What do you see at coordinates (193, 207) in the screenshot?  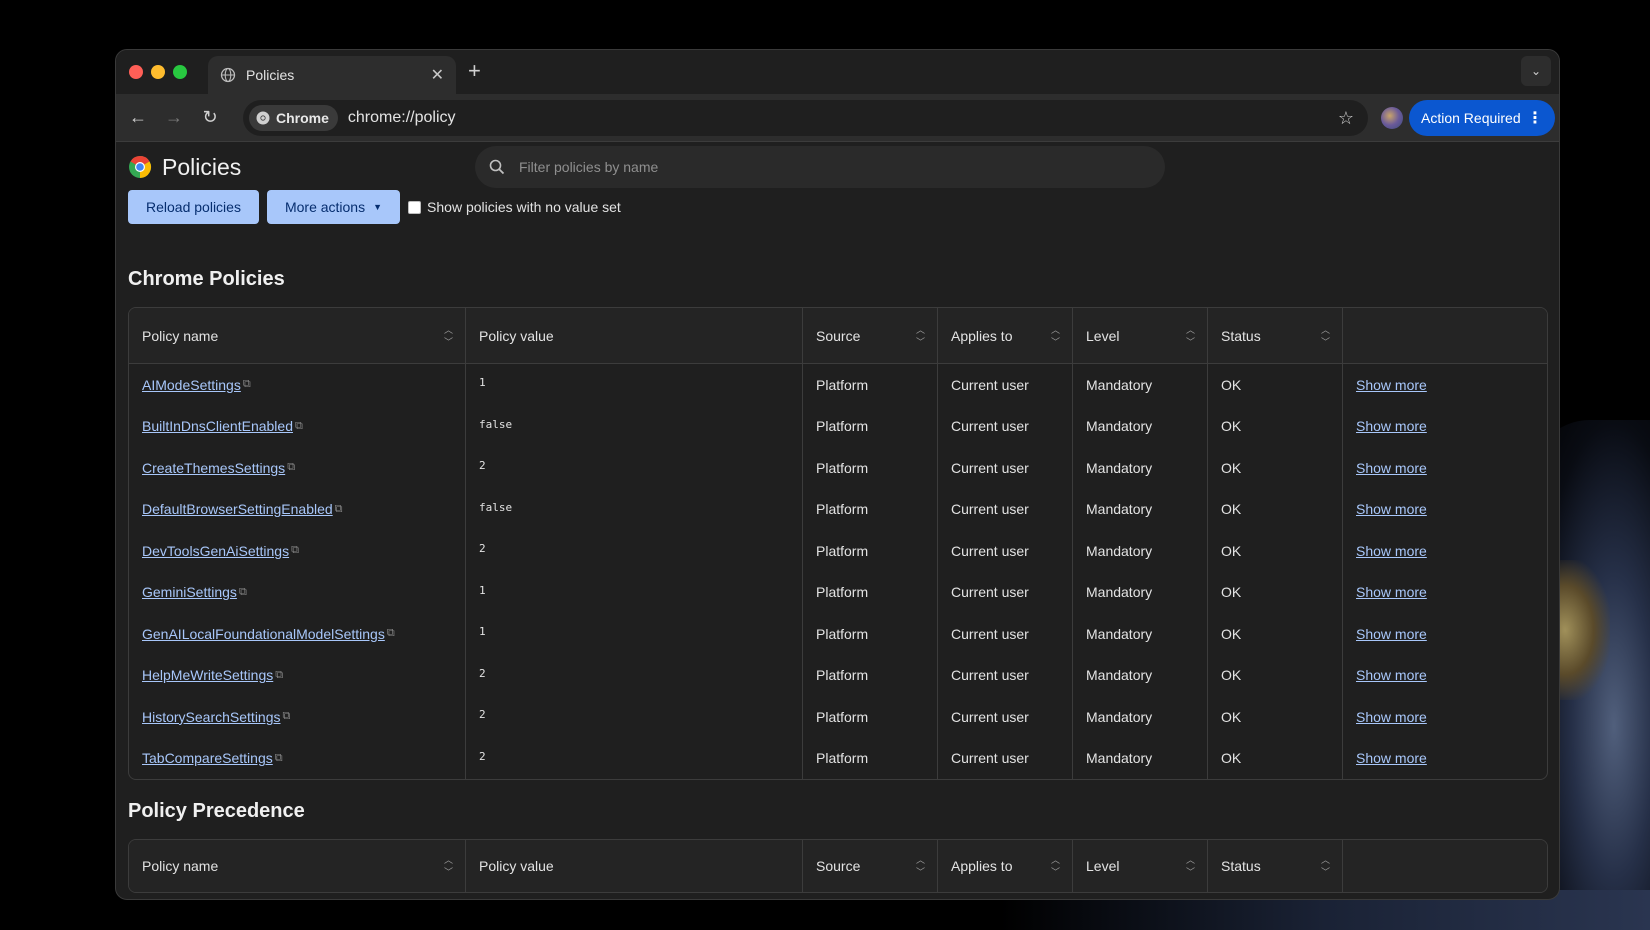 I see `reload-policies-button: Reload policies` at bounding box center [193, 207].